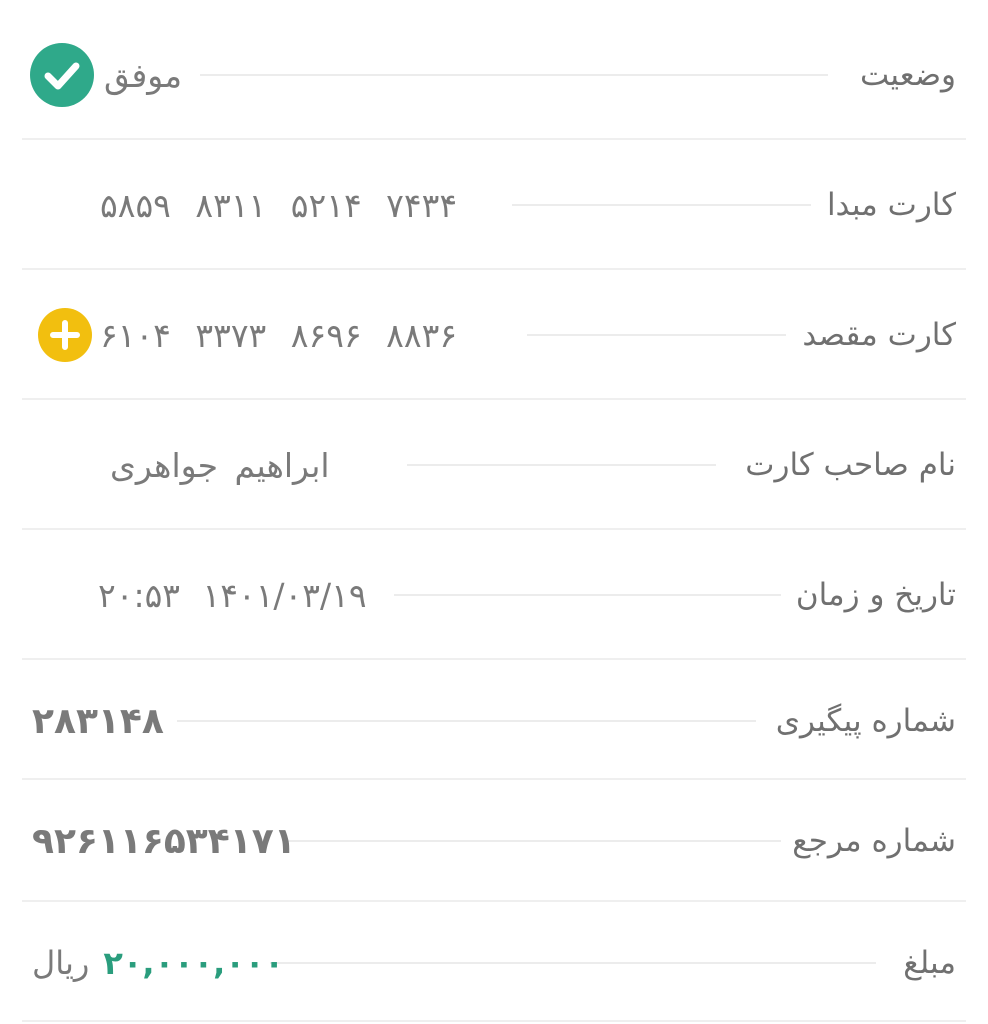  What do you see at coordinates (494, 335) in the screenshot?
I see `dest-card-row: کارت مقصد ۶۱۰۴ ۳۳۷۳ ۸۶۹۶ ۸۸۳۶` at bounding box center [494, 335].